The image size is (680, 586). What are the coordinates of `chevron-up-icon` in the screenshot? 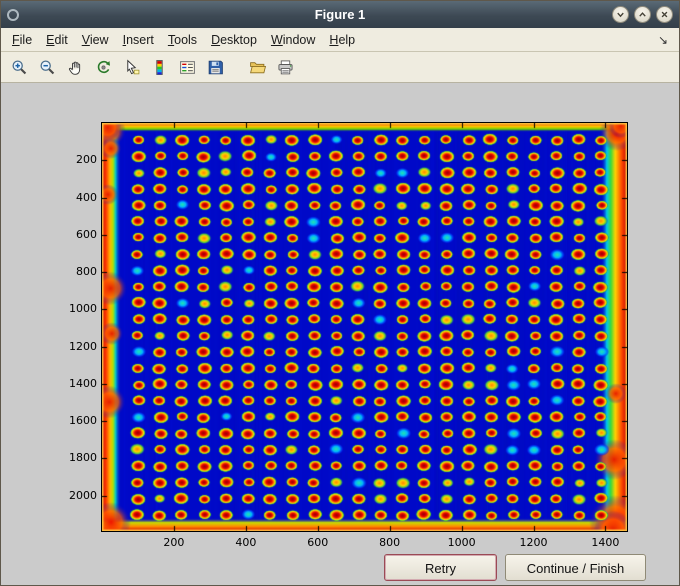 It's located at (642, 14).